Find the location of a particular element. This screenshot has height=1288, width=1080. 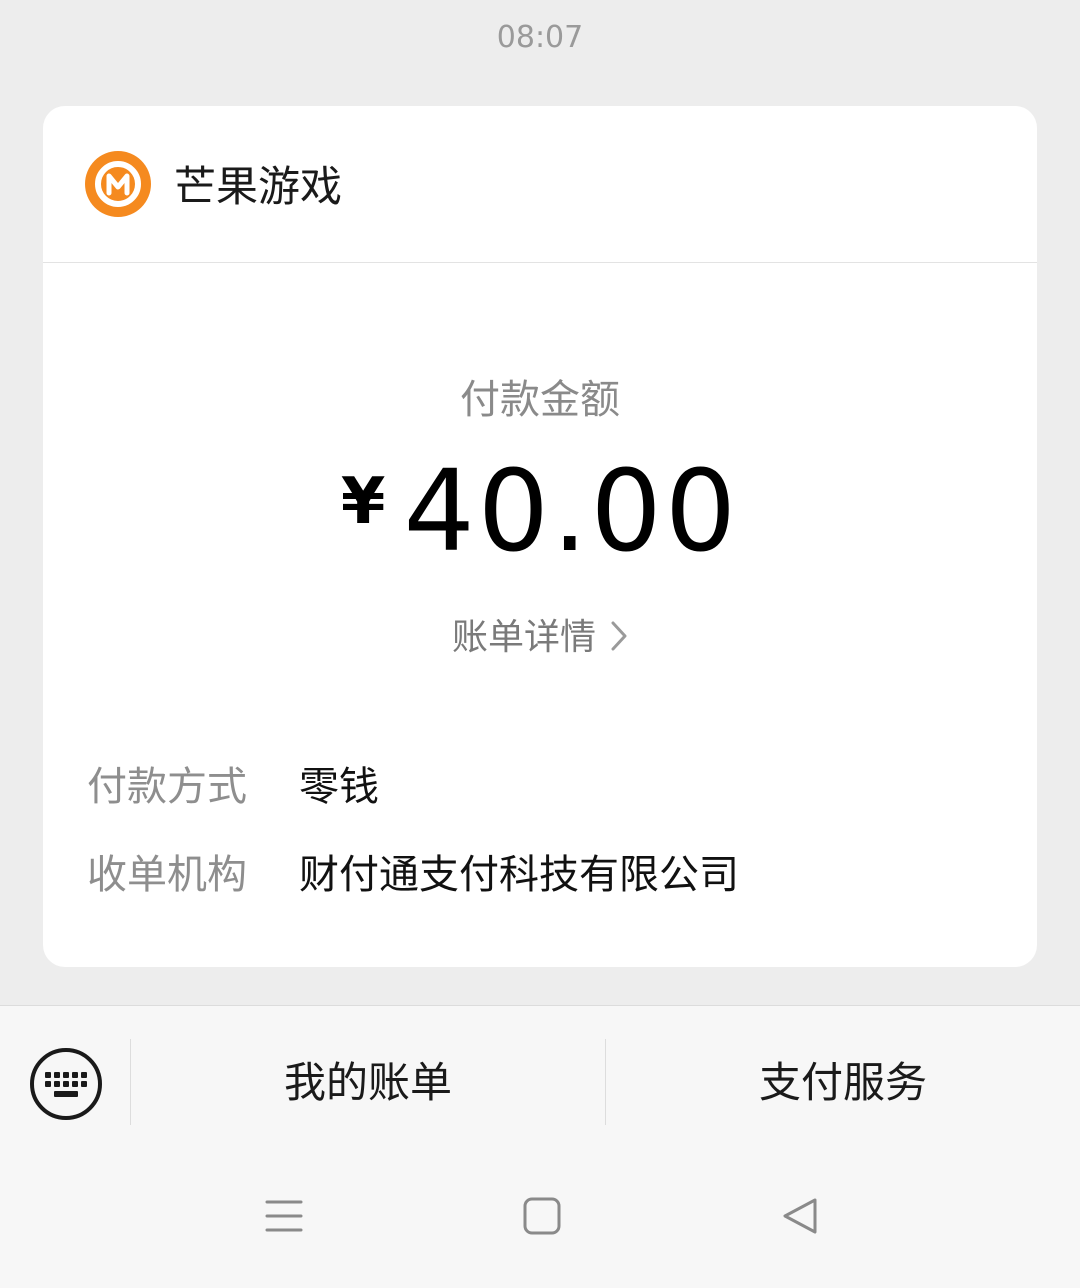

payment-services-button: 支付服务 is located at coordinates (843, 1083).